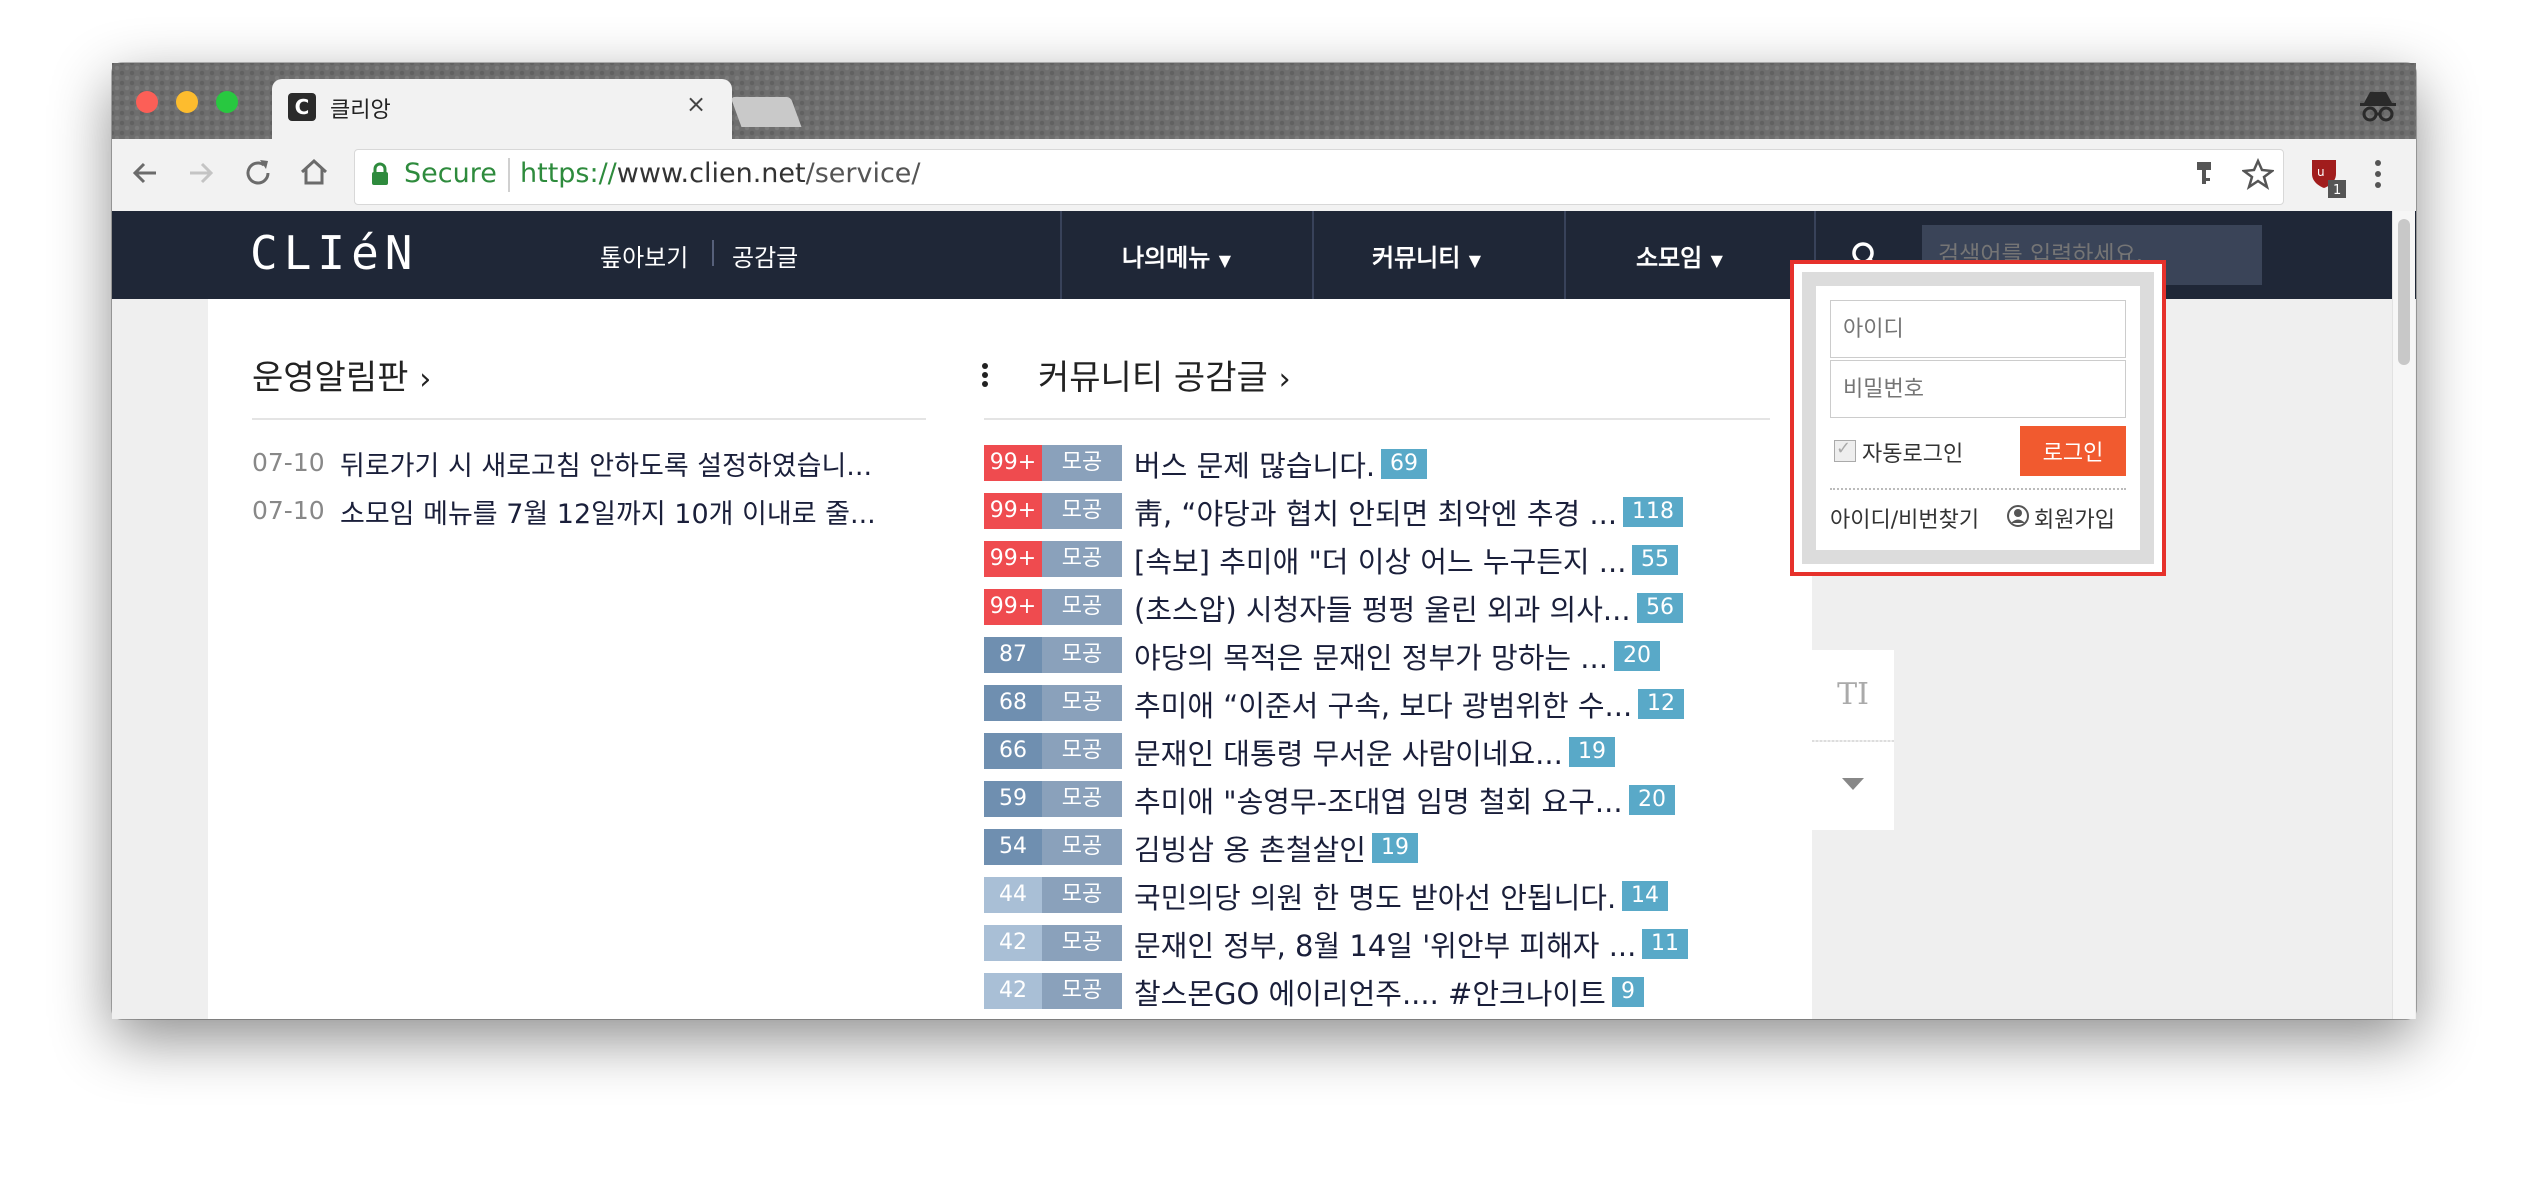  Describe the element at coordinates (1013, 703) in the screenshot. I see `empathy-count: 68` at that location.